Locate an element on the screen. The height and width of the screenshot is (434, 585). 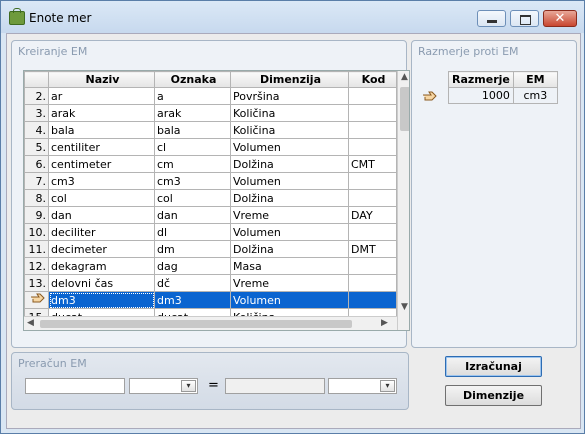
cell-naziv: dekagram is located at coordinates (101, 266).